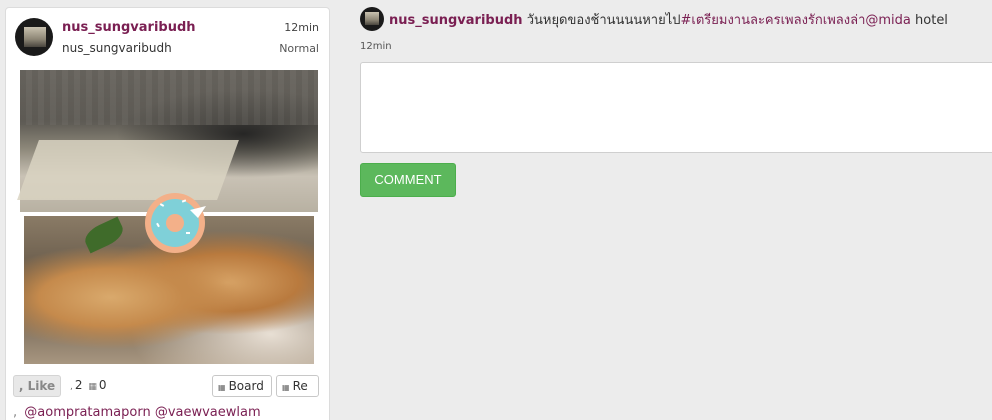 This screenshot has height=420, width=992. What do you see at coordinates (408, 180) in the screenshot?
I see `comment-button: COMMENT` at bounding box center [408, 180].